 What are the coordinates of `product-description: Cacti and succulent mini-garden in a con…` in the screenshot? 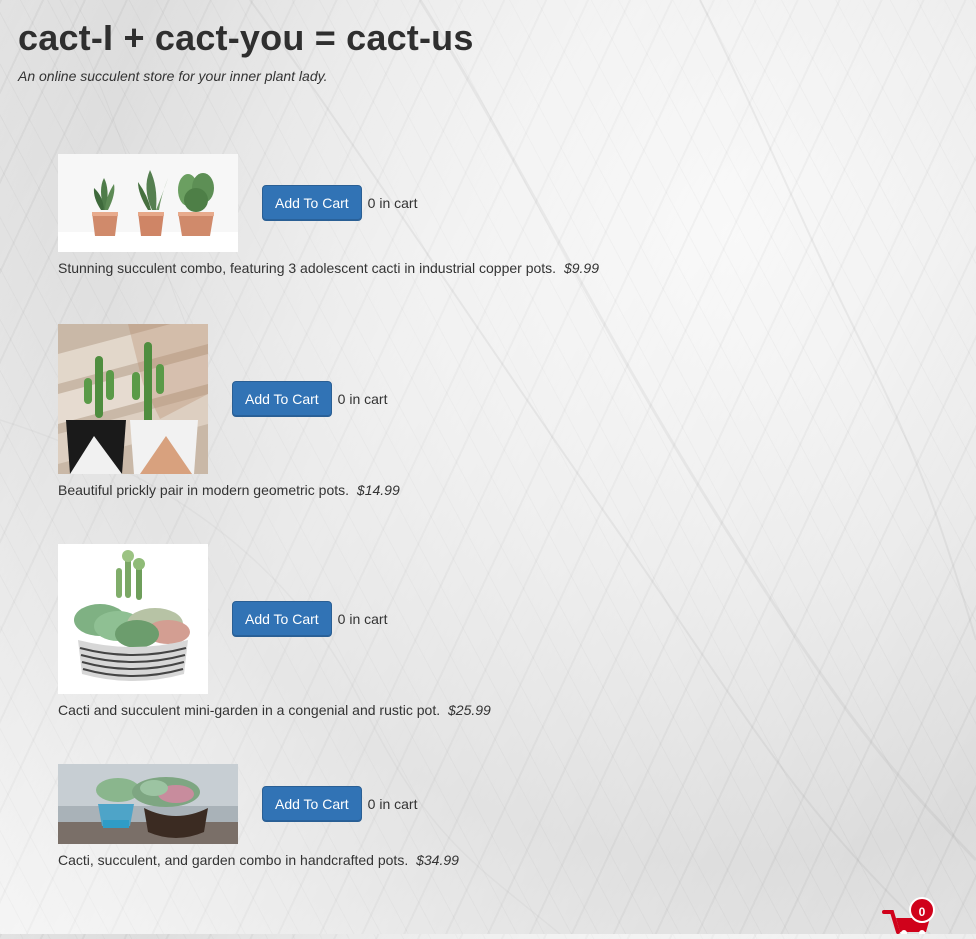 It's located at (274, 710).